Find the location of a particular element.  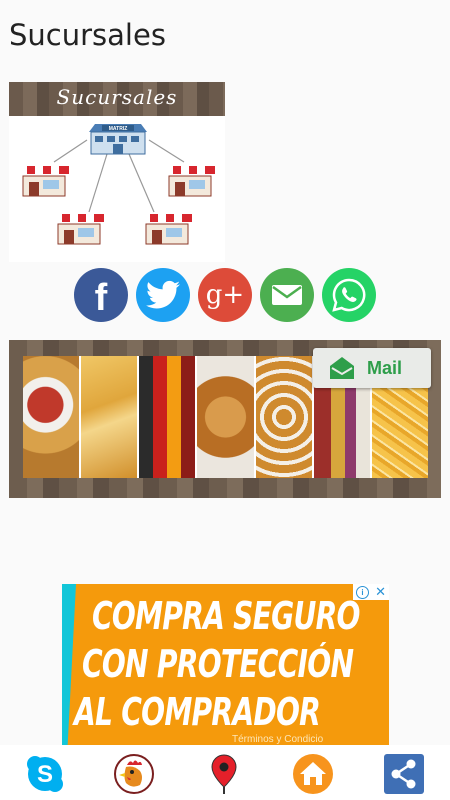

social-share-bar: f g+ is located at coordinates (229, 296).